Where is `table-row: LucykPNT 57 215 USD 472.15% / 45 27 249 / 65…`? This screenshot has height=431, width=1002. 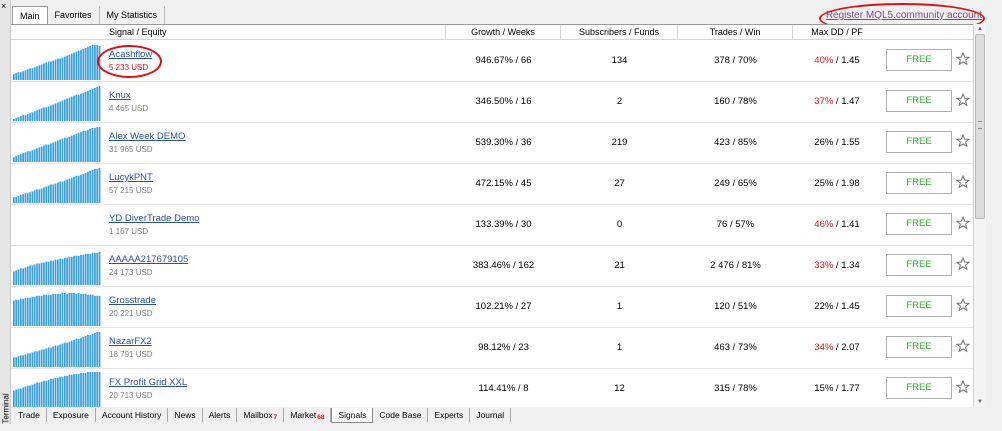
table-row: LucykPNT 57 215 USD 472.15% / 45 27 249 / 65… is located at coordinates (492, 184).